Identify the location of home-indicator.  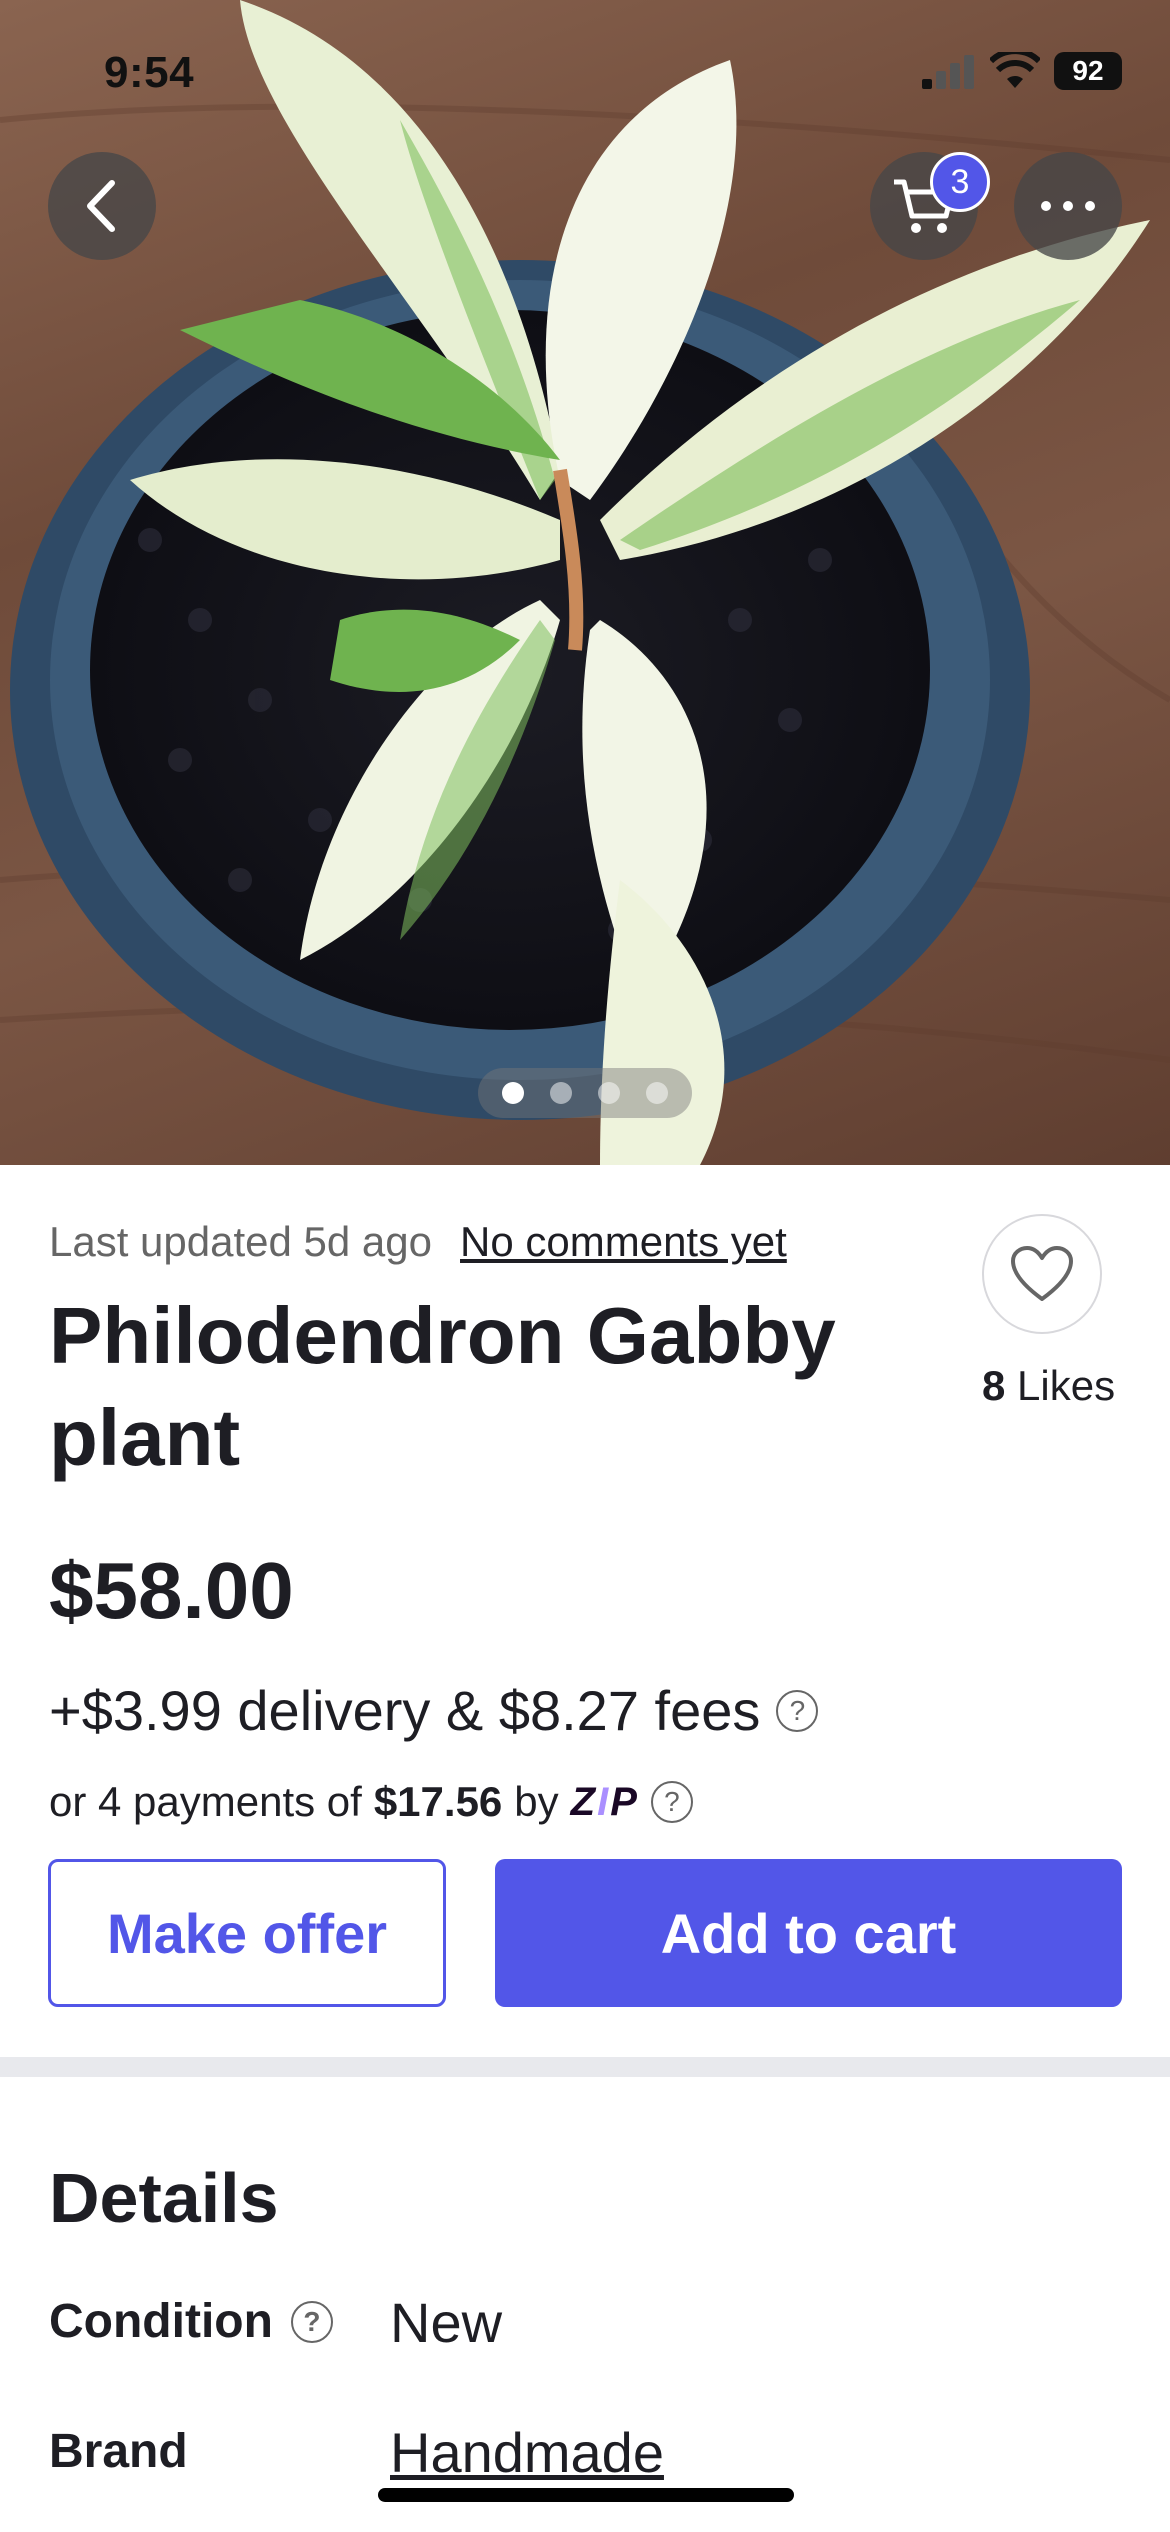
(586, 2495).